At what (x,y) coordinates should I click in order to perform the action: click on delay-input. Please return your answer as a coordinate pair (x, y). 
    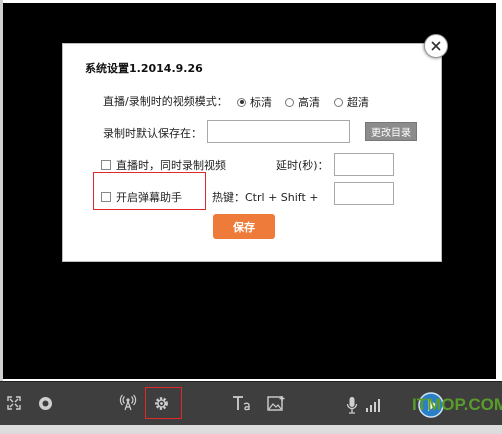
    Looking at the image, I should click on (364, 164).